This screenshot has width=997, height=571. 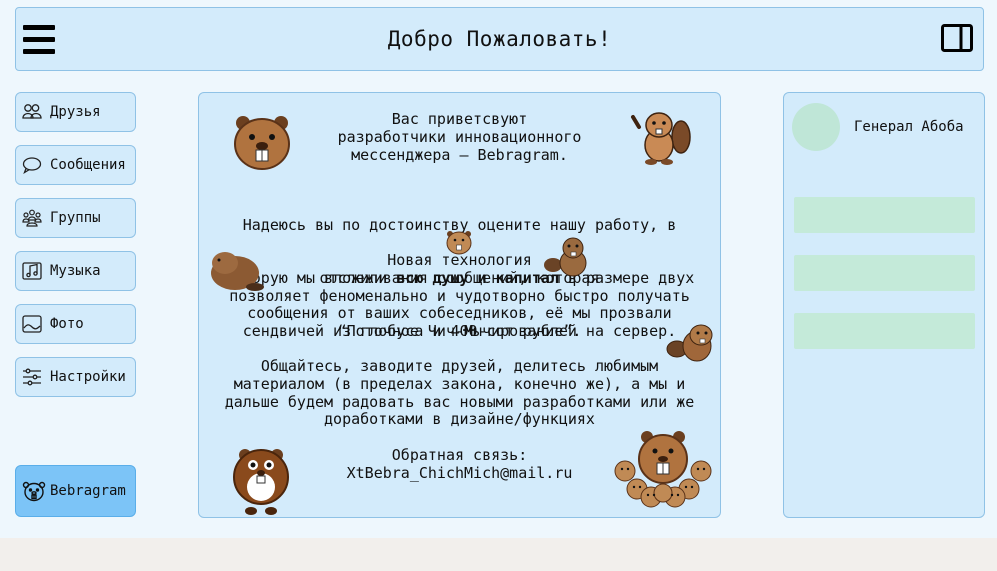 I want to click on small-beaver-face-illustration, so click(x=459, y=243).